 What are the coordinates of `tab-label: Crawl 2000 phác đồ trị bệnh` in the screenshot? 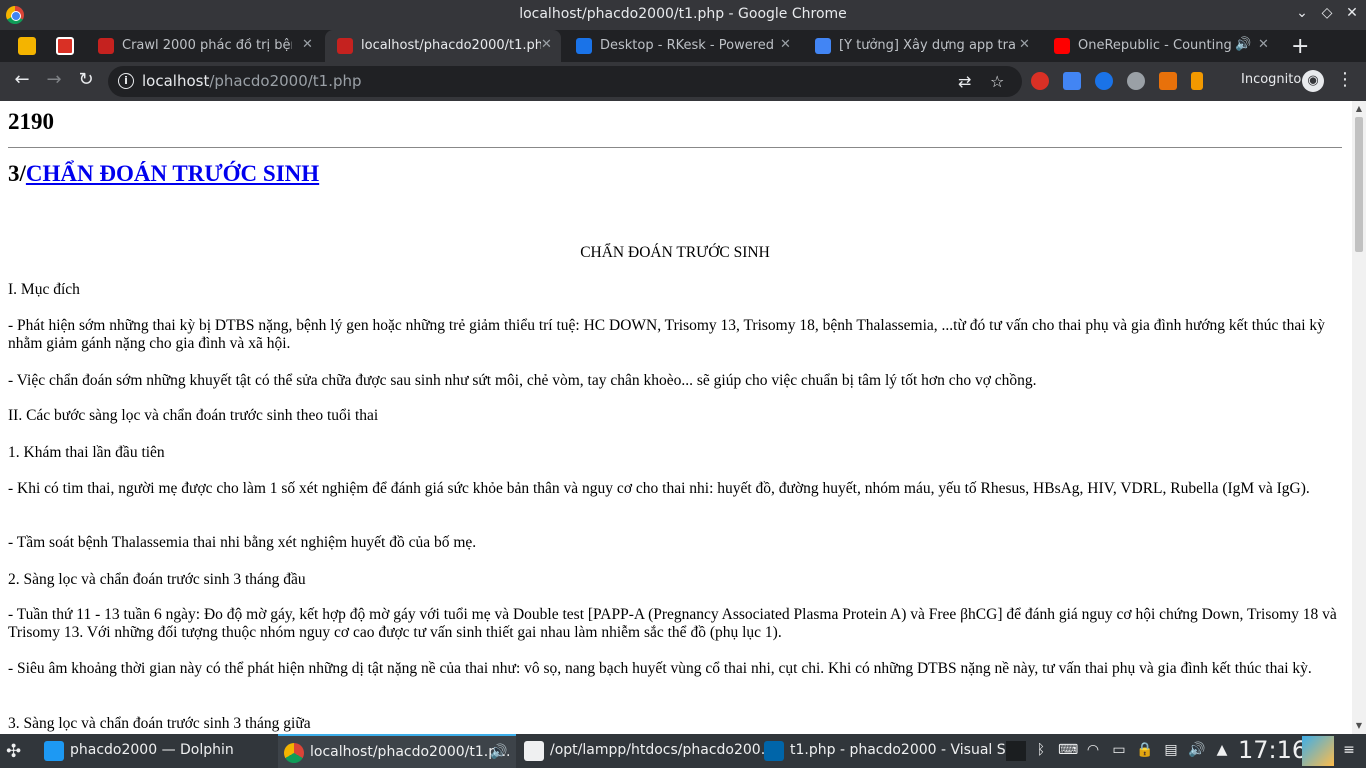 It's located at (207, 45).